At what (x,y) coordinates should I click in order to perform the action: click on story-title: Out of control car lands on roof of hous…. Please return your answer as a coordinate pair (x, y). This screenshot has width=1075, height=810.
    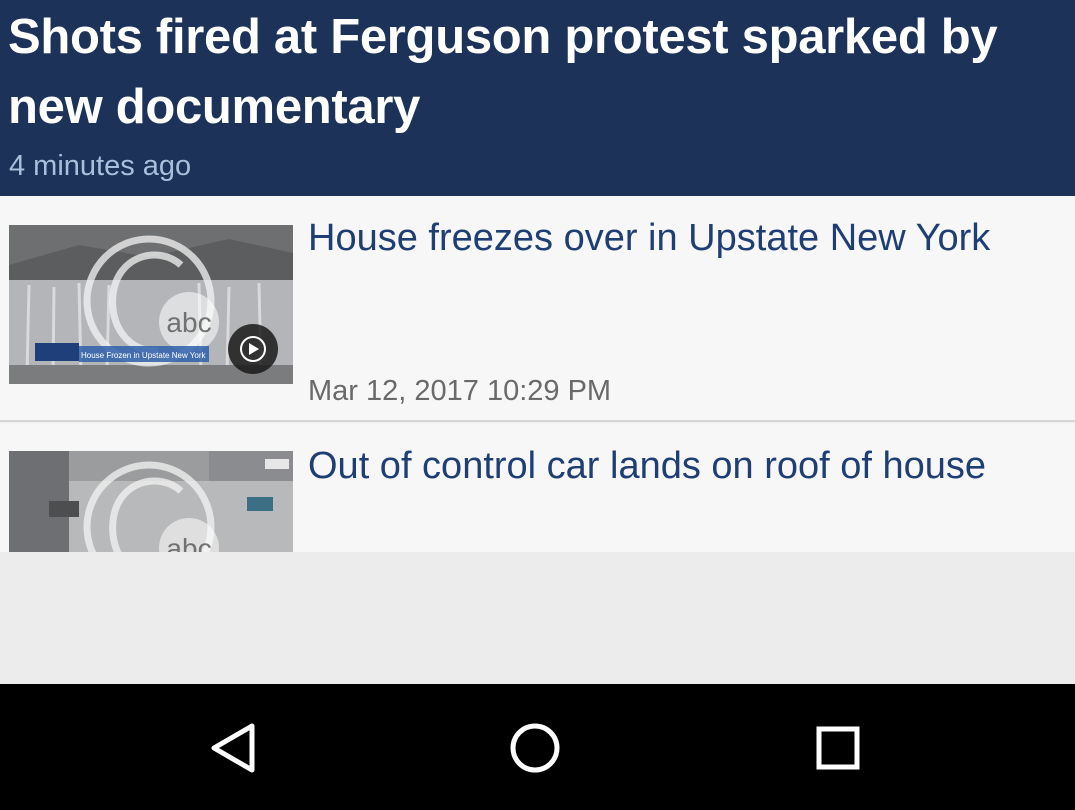
    Looking at the image, I should click on (647, 466).